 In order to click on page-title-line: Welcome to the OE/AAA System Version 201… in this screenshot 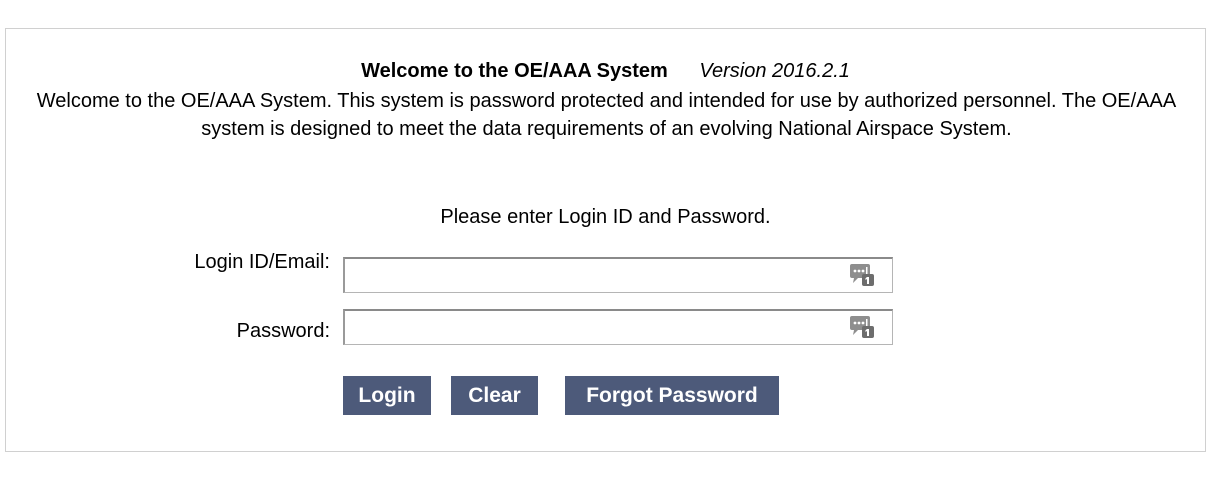, I will do `click(605, 71)`.